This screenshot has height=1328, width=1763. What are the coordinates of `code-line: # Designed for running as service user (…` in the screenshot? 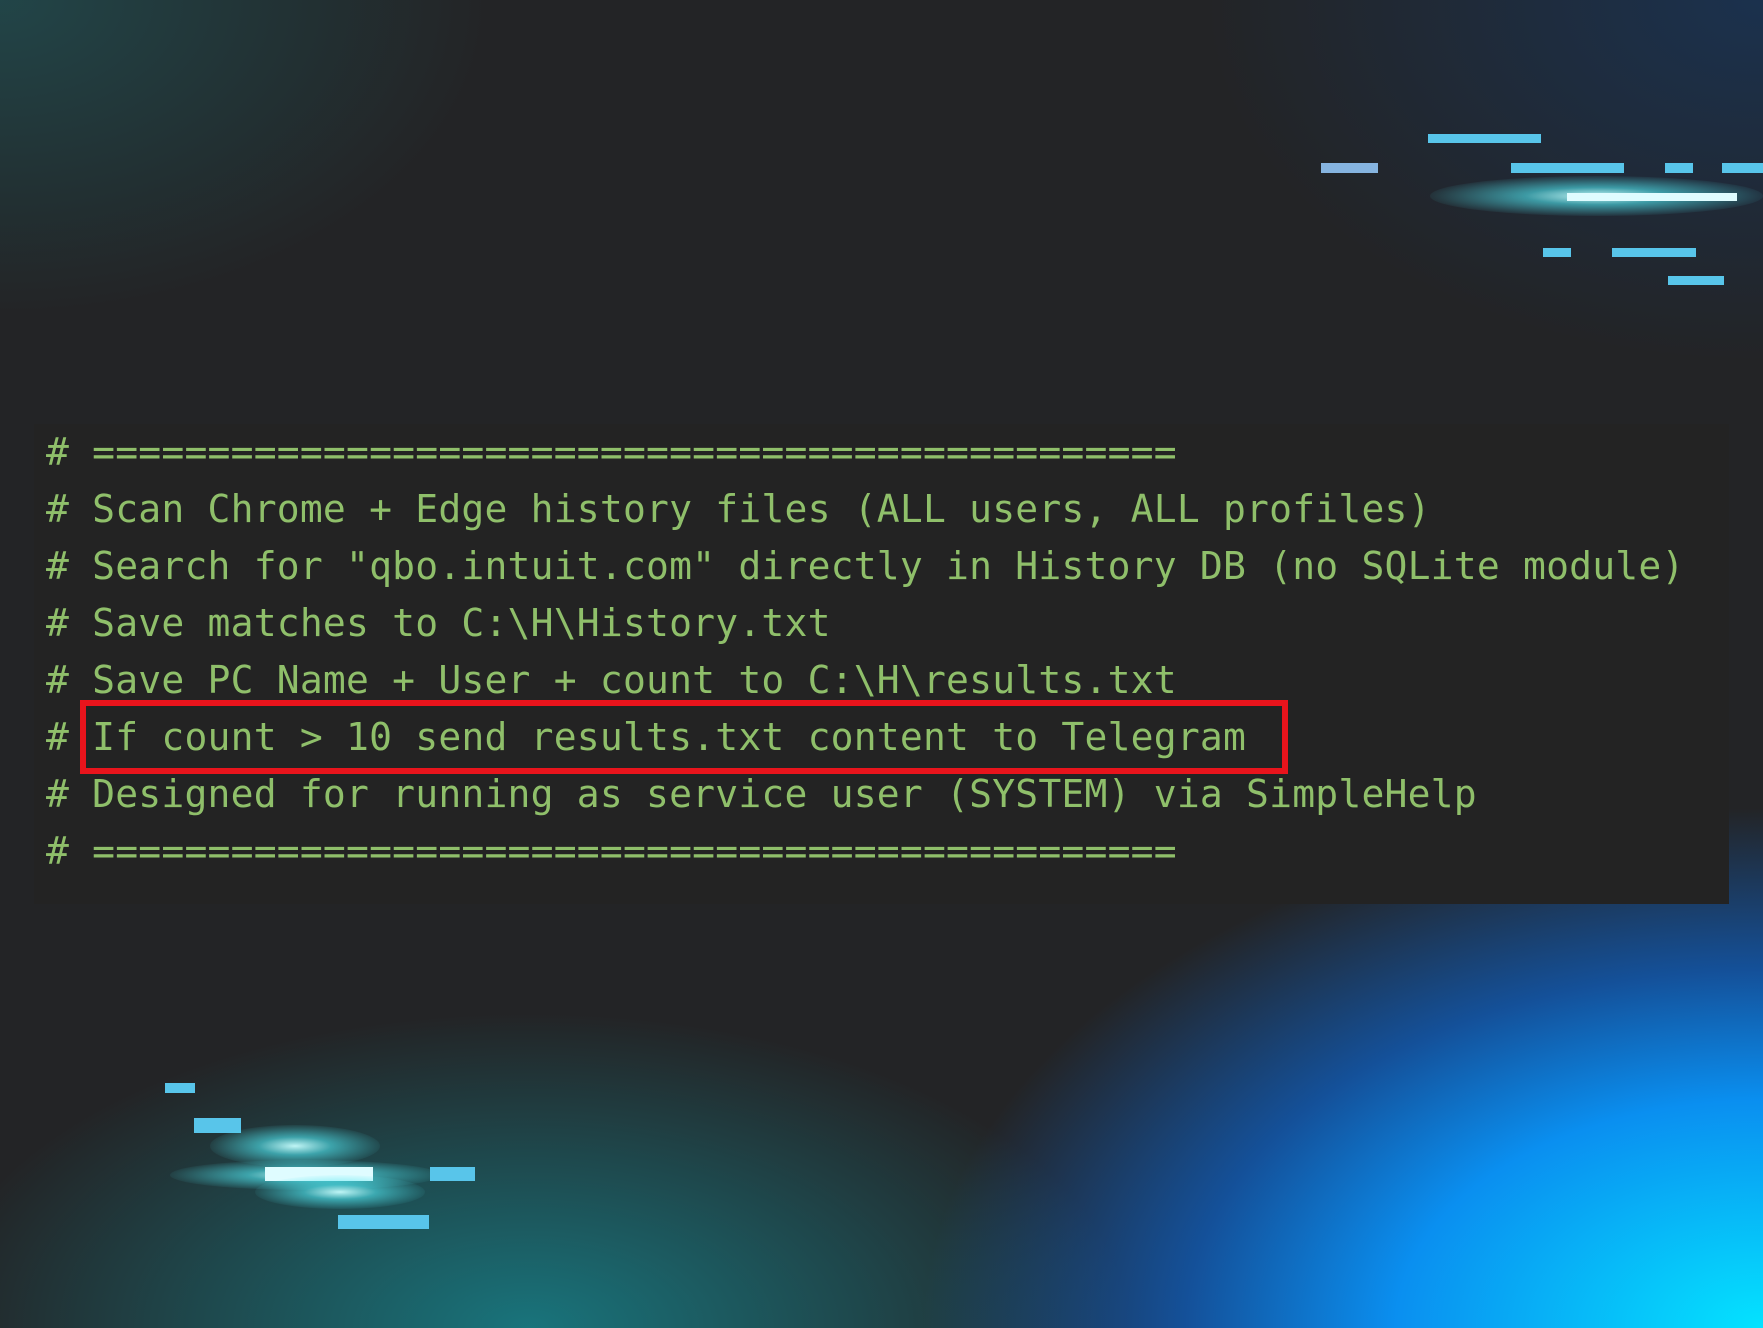 It's located at (761, 794).